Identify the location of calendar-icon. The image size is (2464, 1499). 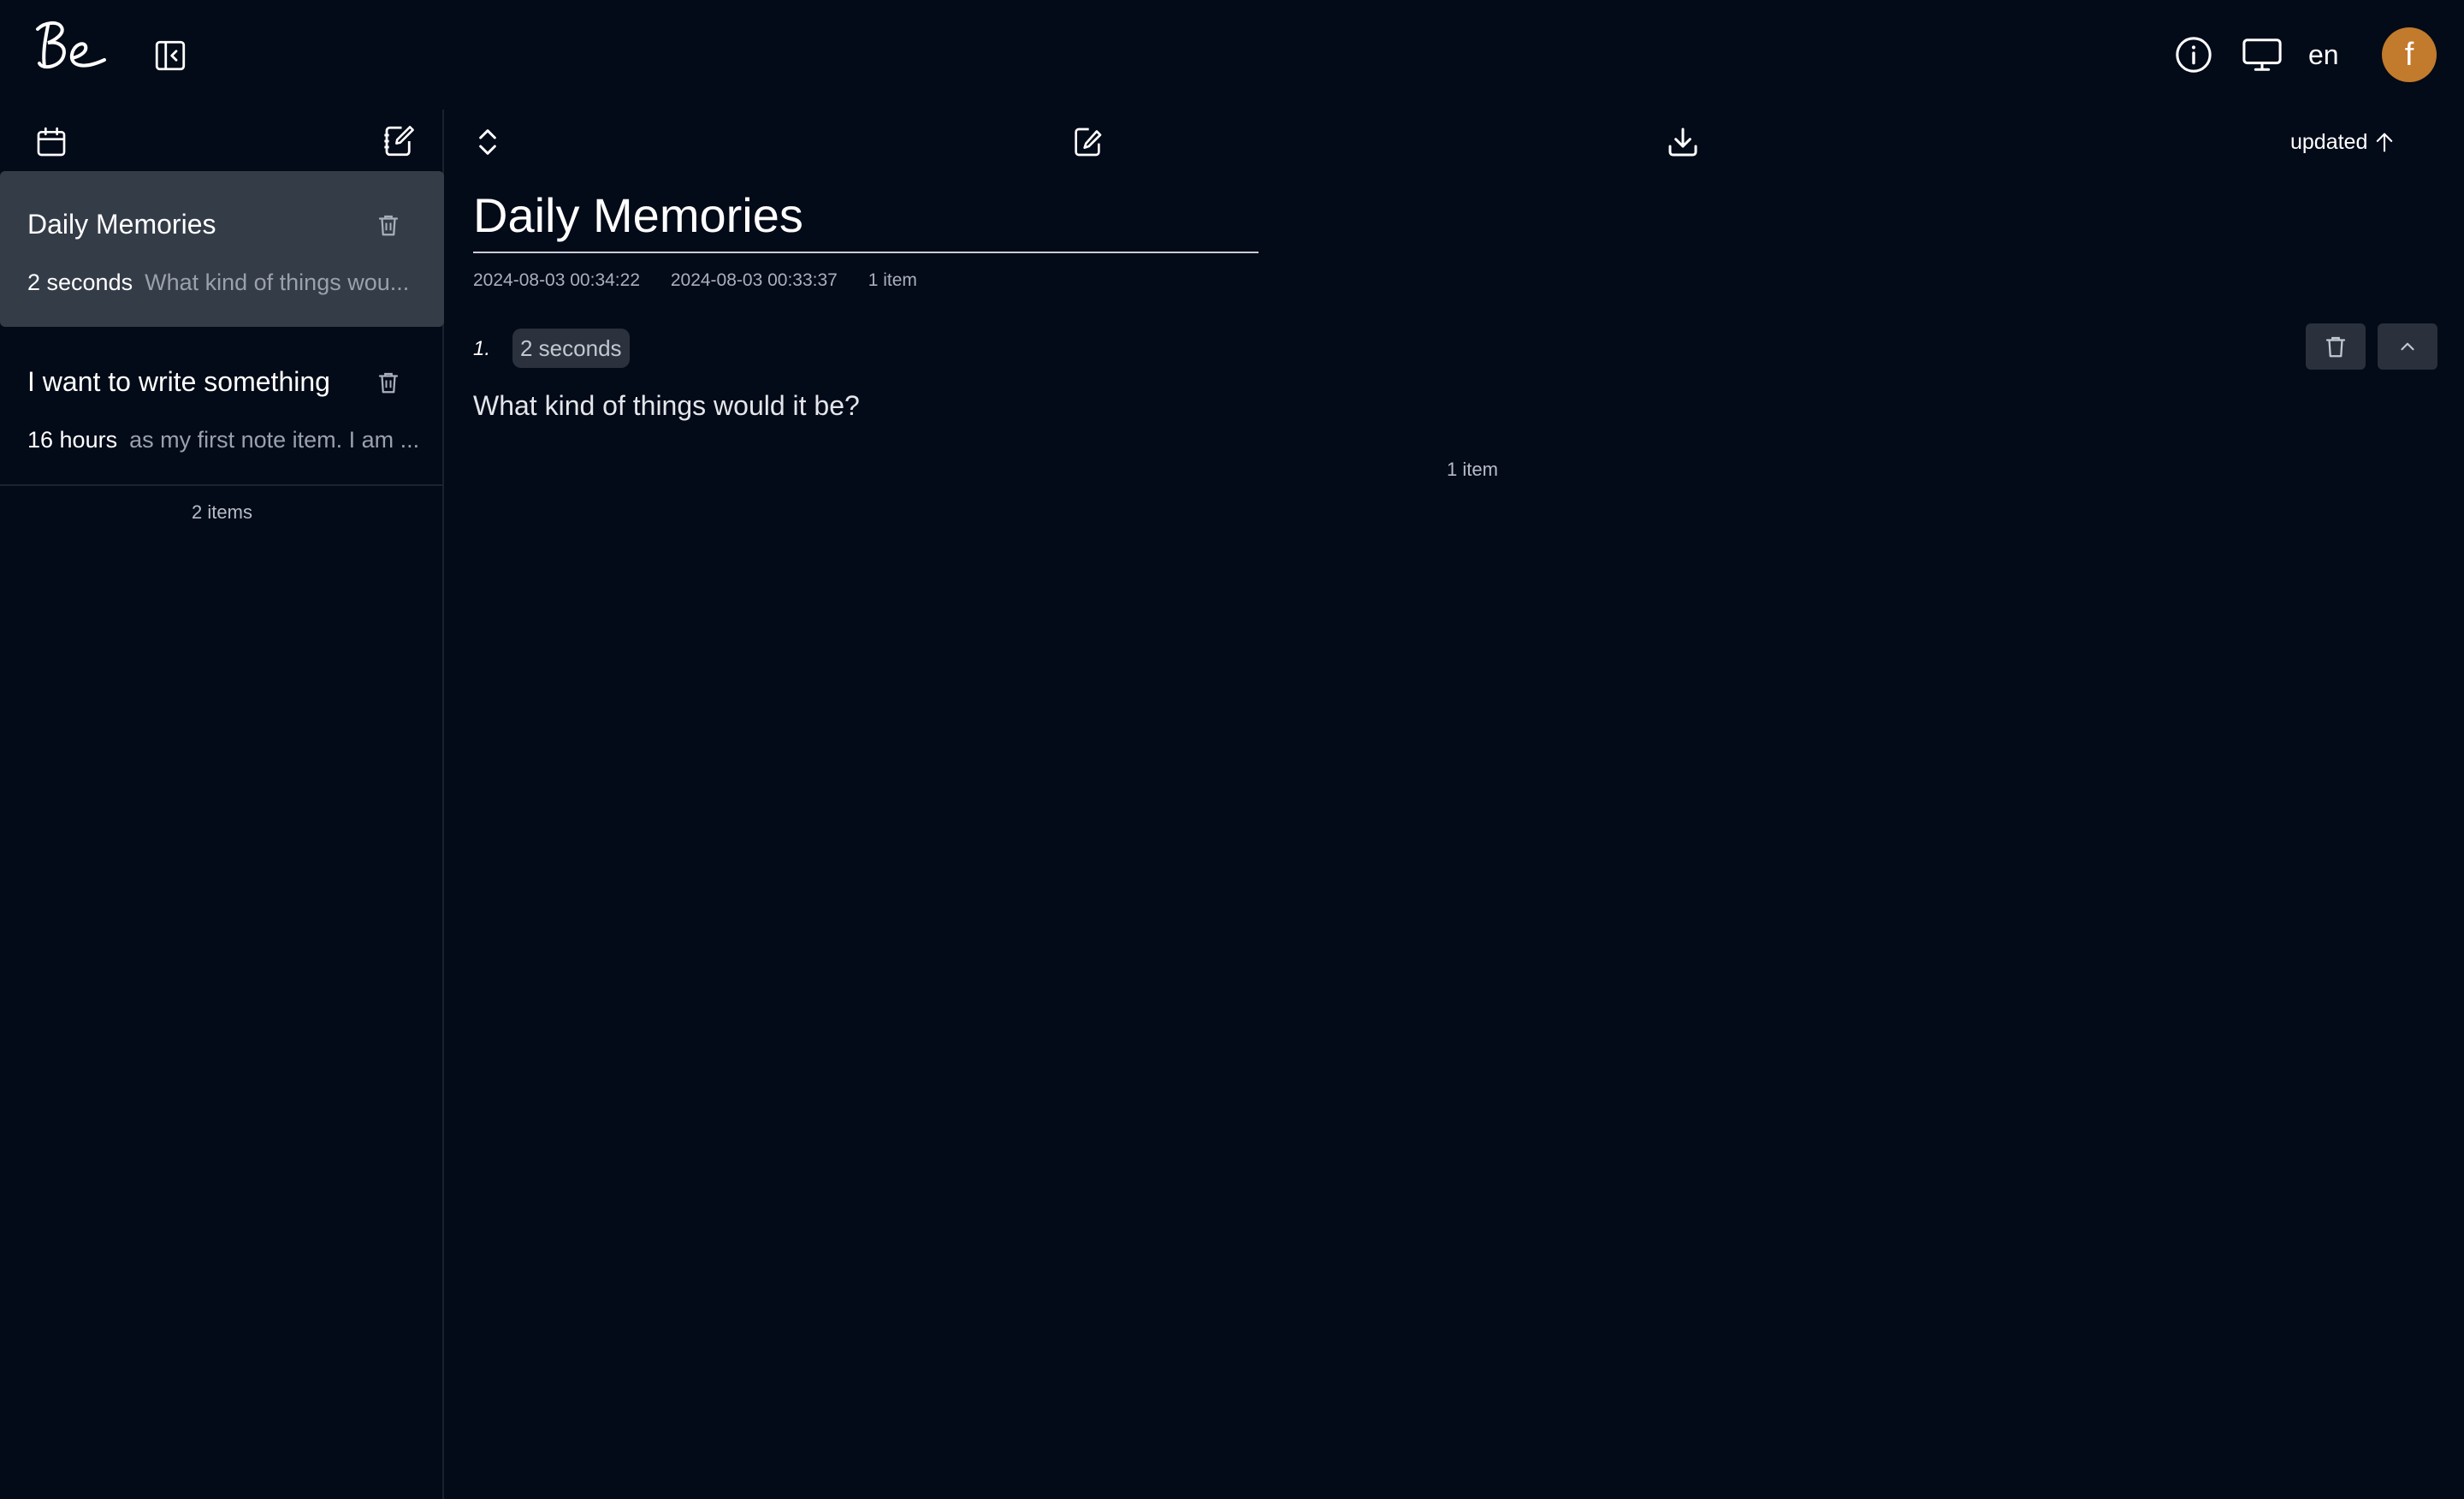
(51, 142).